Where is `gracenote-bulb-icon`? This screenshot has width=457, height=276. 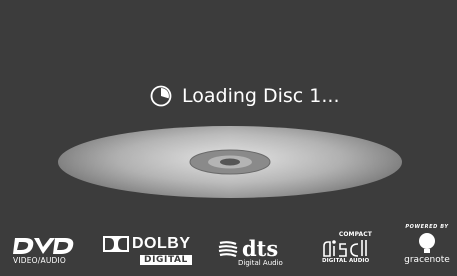
gracenote-bulb-icon is located at coordinates (427, 243).